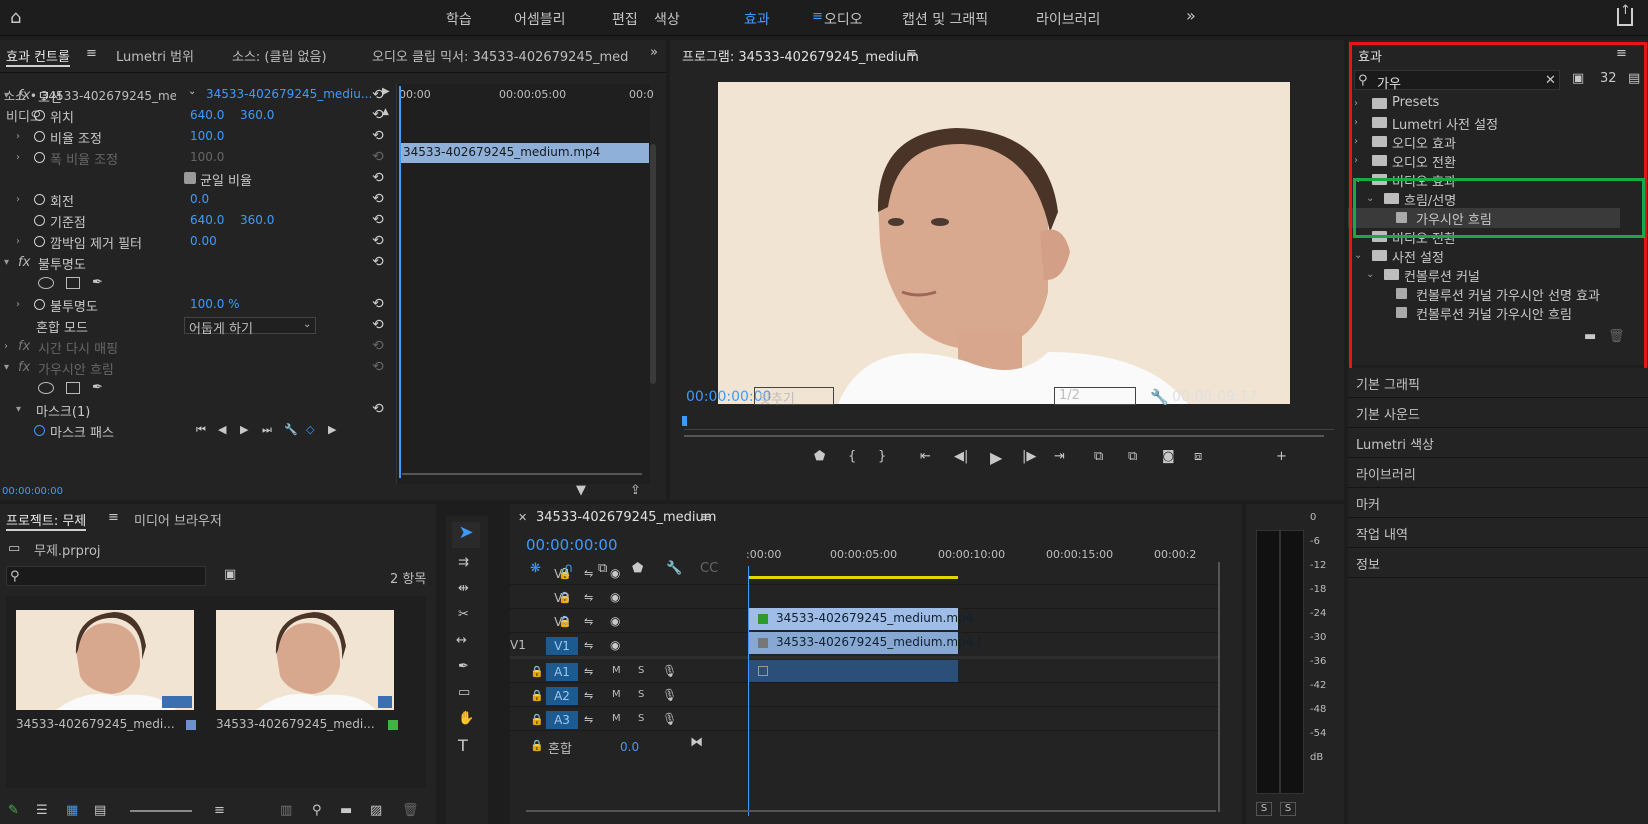 Image resolution: width=1648 pixels, height=824 pixels. I want to click on search-icon: ⚲, so click(317, 810).